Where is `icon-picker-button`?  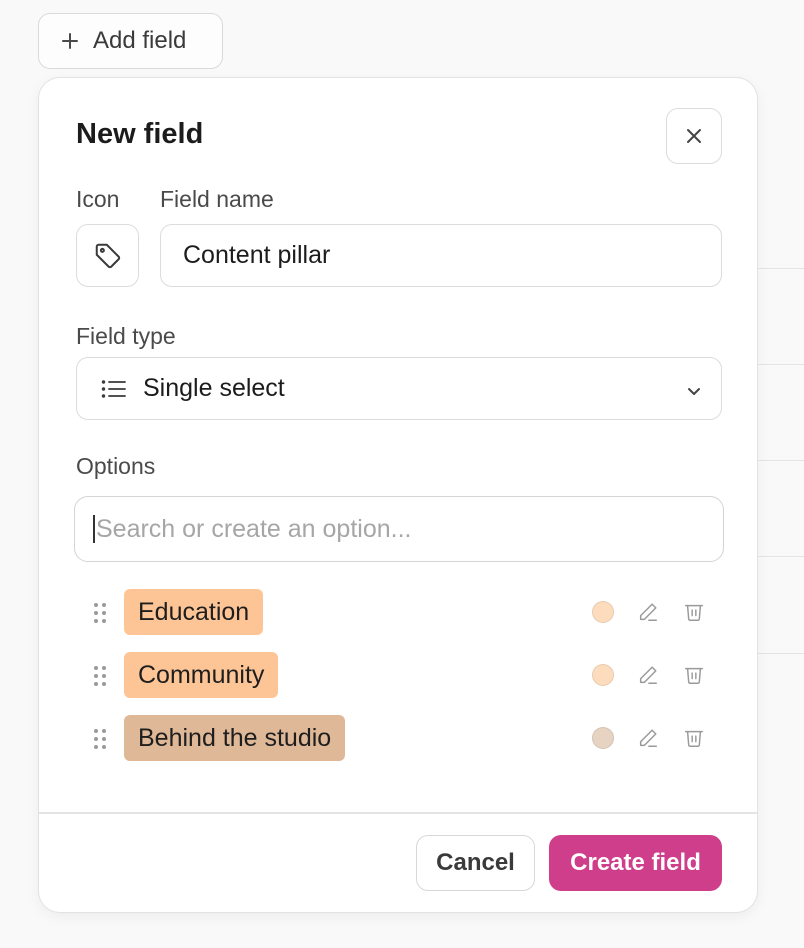
icon-picker-button is located at coordinates (107, 255).